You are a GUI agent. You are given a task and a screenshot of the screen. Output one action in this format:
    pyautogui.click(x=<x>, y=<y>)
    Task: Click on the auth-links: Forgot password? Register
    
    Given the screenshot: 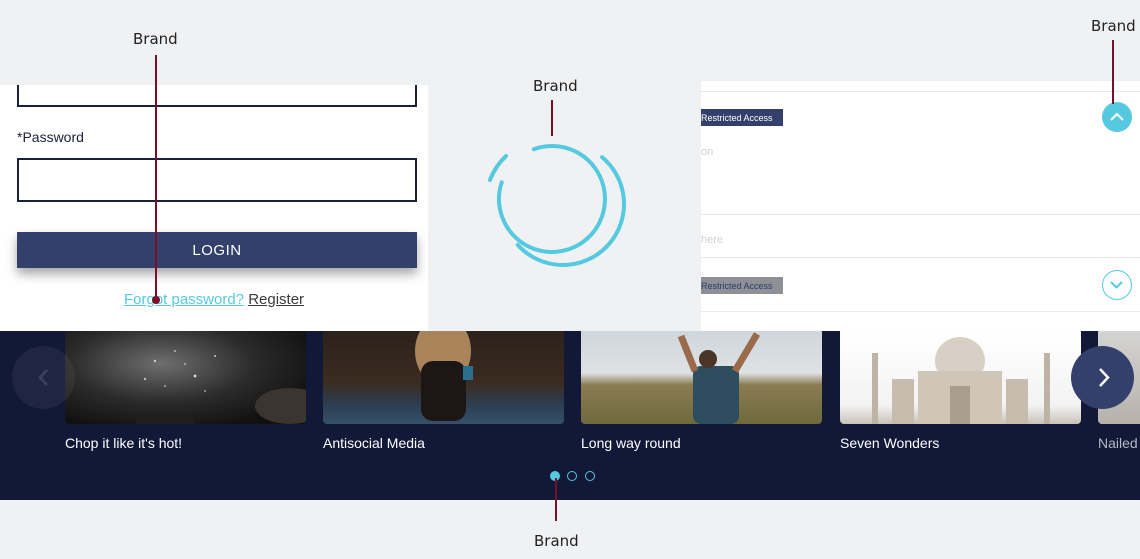 What is the action you would take?
    pyautogui.click(x=214, y=299)
    